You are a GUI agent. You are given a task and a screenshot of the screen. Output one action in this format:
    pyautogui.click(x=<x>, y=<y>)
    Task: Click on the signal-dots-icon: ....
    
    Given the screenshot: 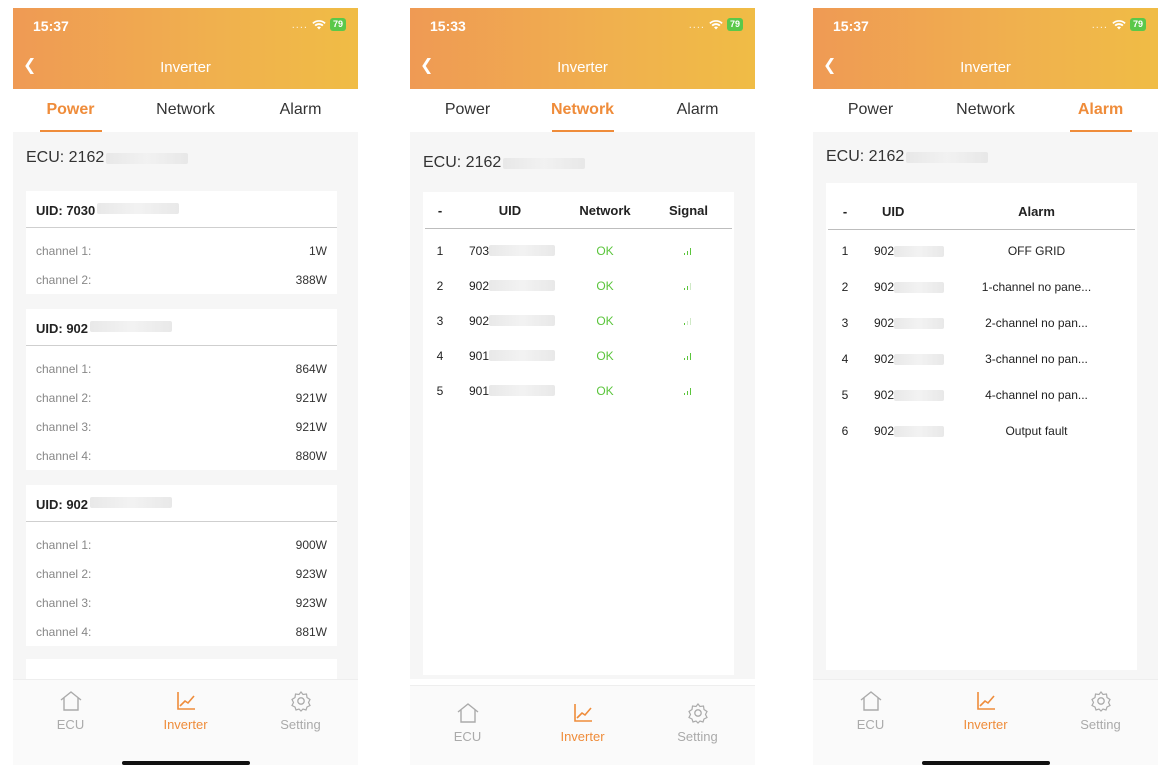 What is the action you would take?
    pyautogui.click(x=1099, y=24)
    